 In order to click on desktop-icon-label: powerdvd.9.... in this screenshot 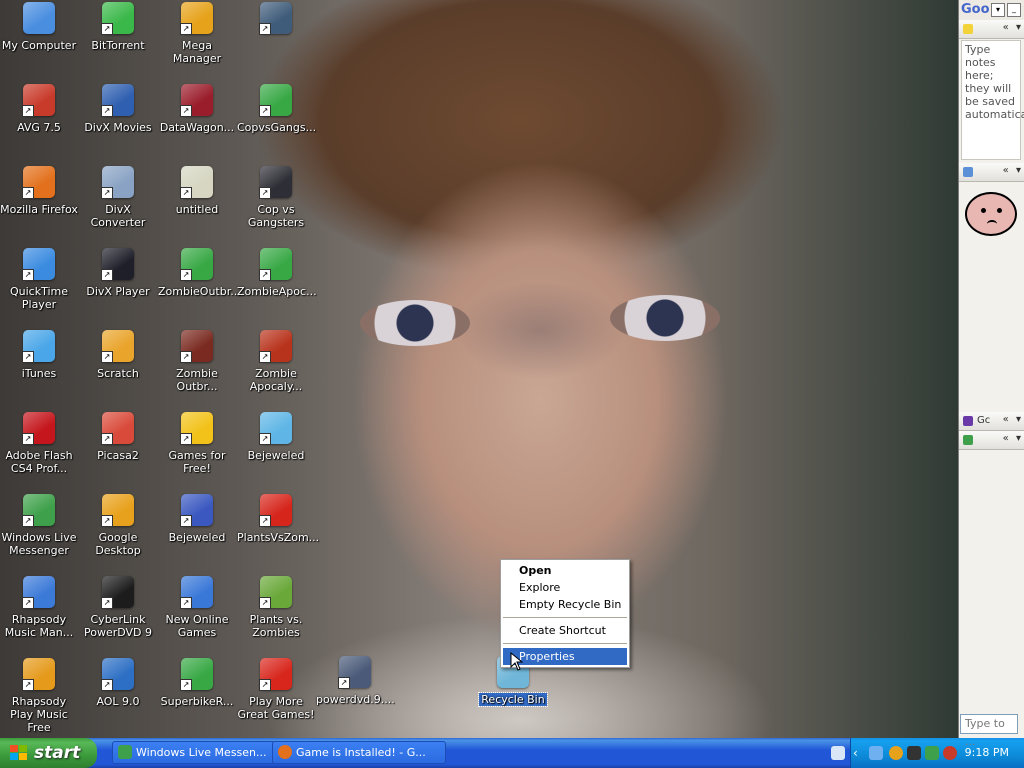, I will do `click(355, 699)`.